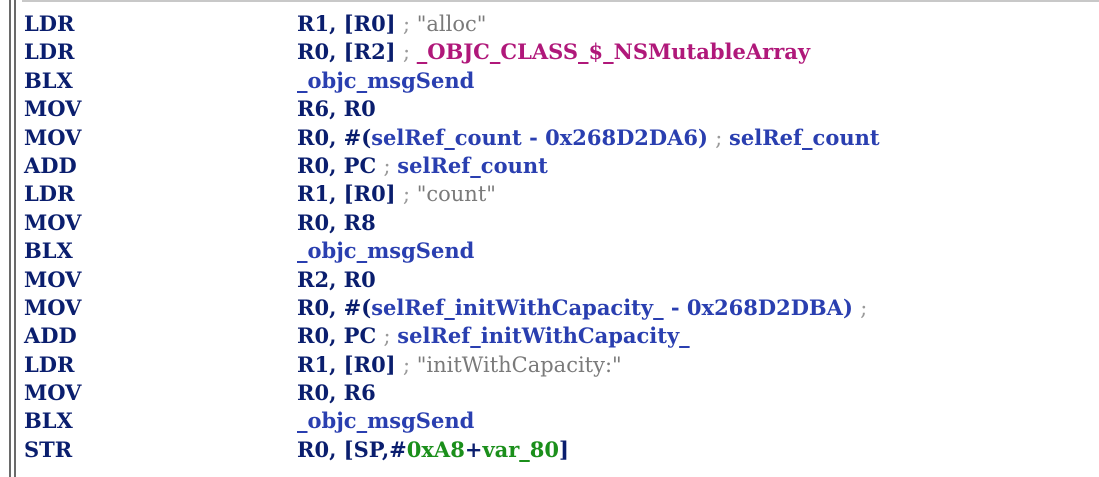 Image resolution: width=1099 pixels, height=477 pixels. What do you see at coordinates (619, 137) in the screenshot?
I see `symbol-name: - 0x268D2DA6)` at bounding box center [619, 137].